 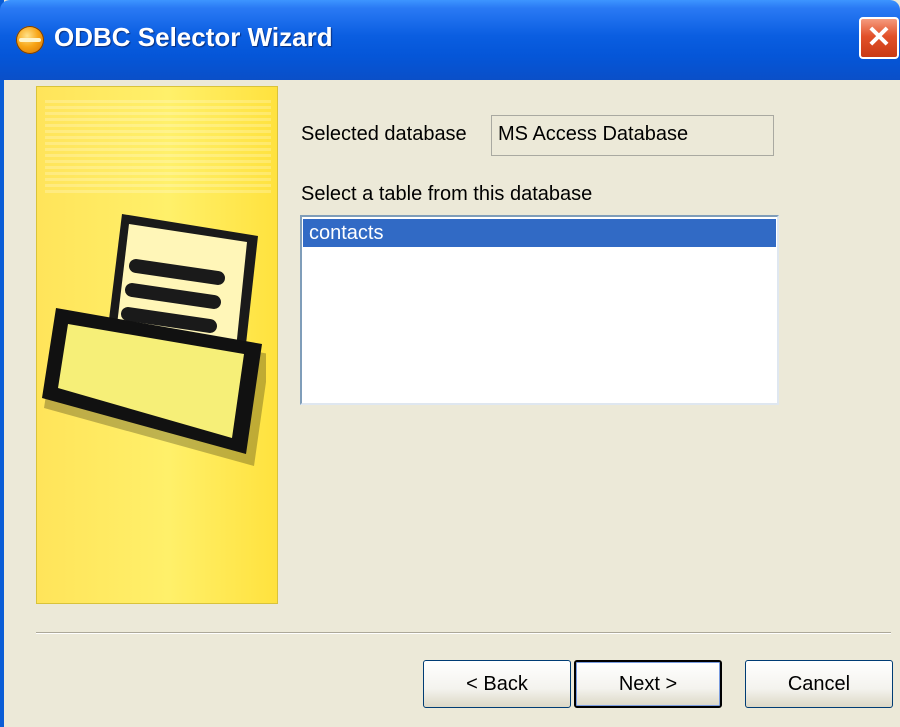 I want to click on window-title: ODBC Selector Wizard, so click(x=193, y=37).